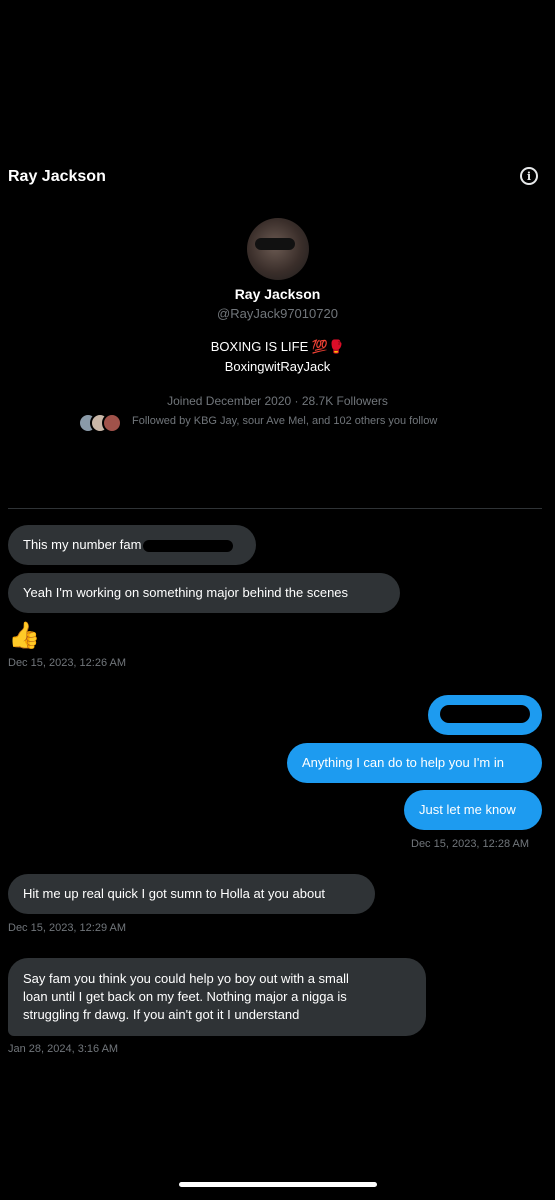  I want to click on conversation-header: Ray Jackson i, so click(277, 178).